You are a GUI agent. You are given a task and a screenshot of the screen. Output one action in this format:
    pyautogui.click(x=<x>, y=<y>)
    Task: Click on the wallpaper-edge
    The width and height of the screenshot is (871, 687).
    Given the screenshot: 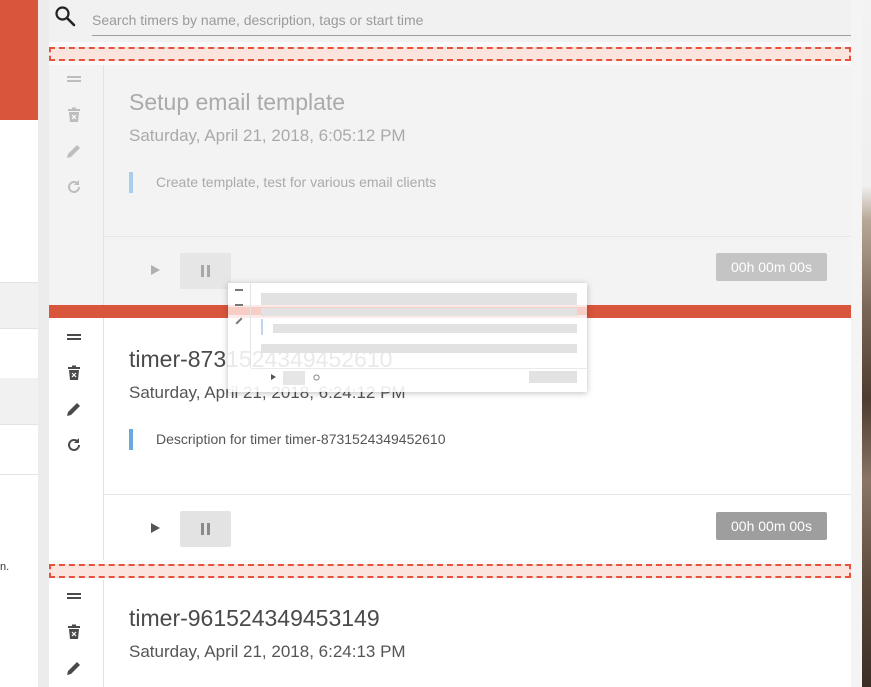 What is the action you would take?
    pyautogui.click(x=856, y=343)
    